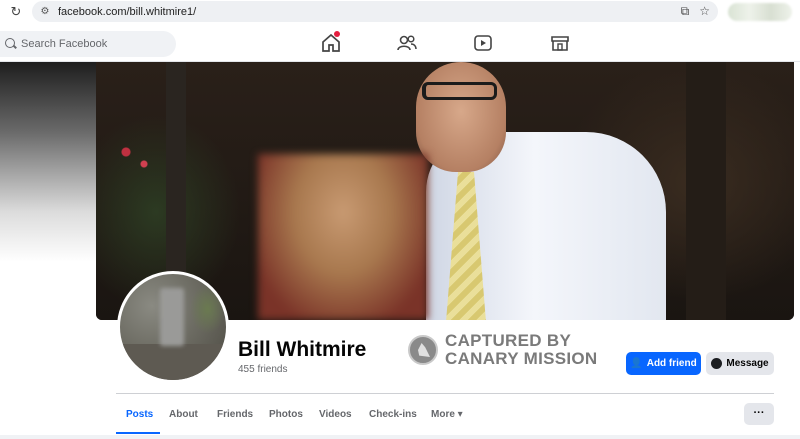 This screenshot has height=439, width=800. I want to click on marketplace-icon, so click(560, 43).